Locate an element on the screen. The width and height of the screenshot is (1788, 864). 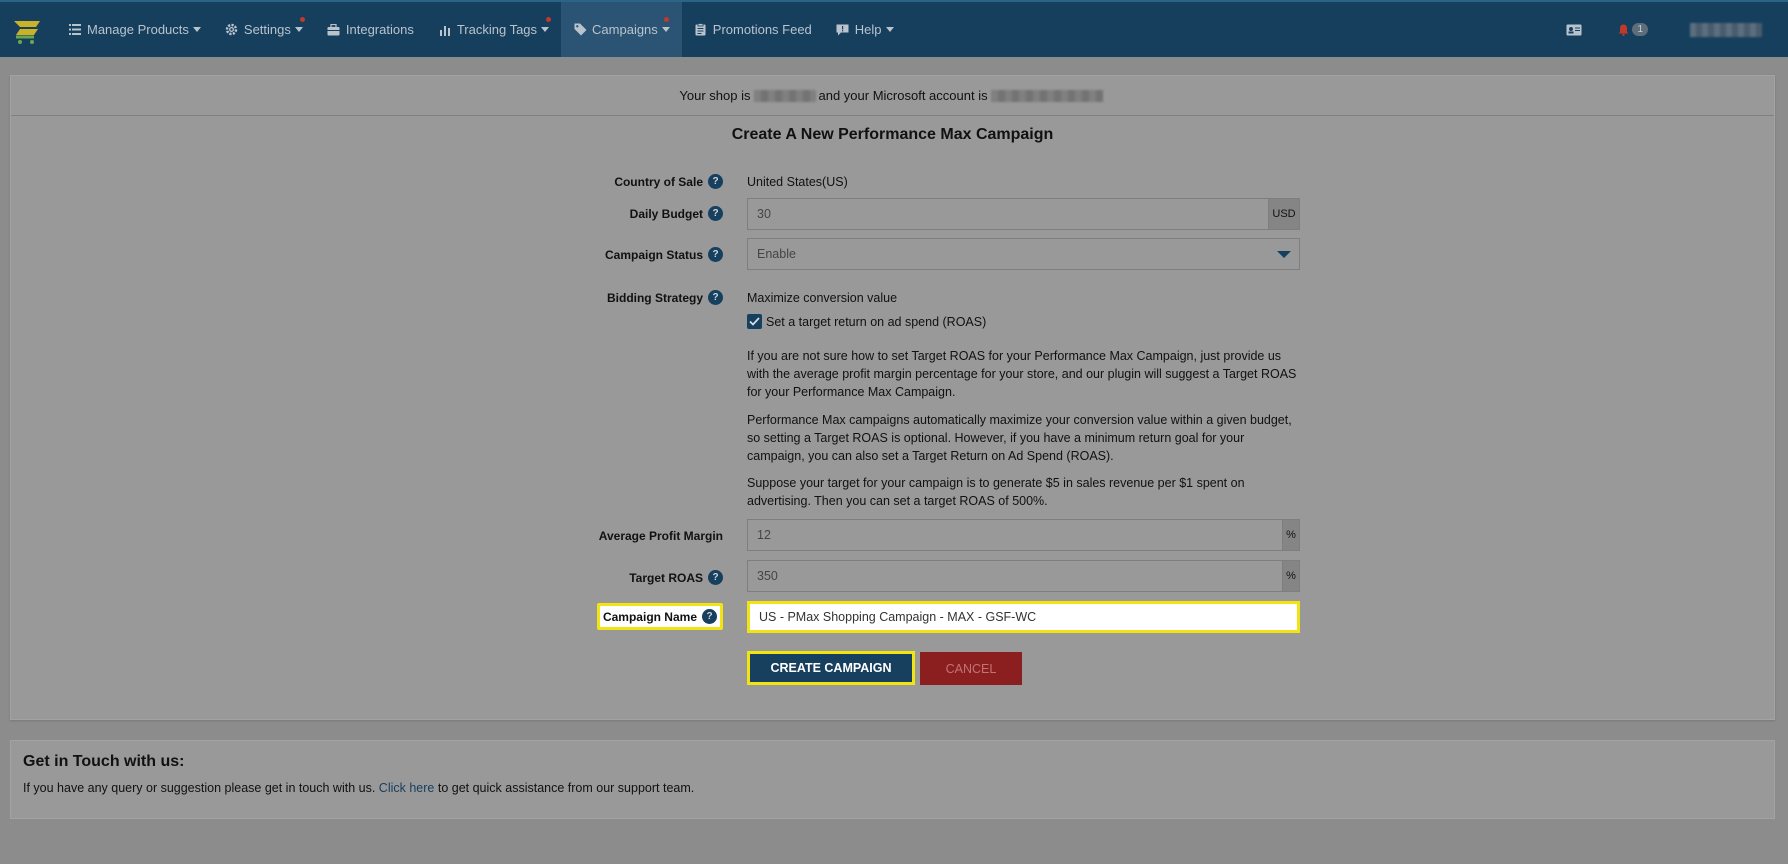
profit-margin-input: 12 % is located at coordinates (1023, 535).